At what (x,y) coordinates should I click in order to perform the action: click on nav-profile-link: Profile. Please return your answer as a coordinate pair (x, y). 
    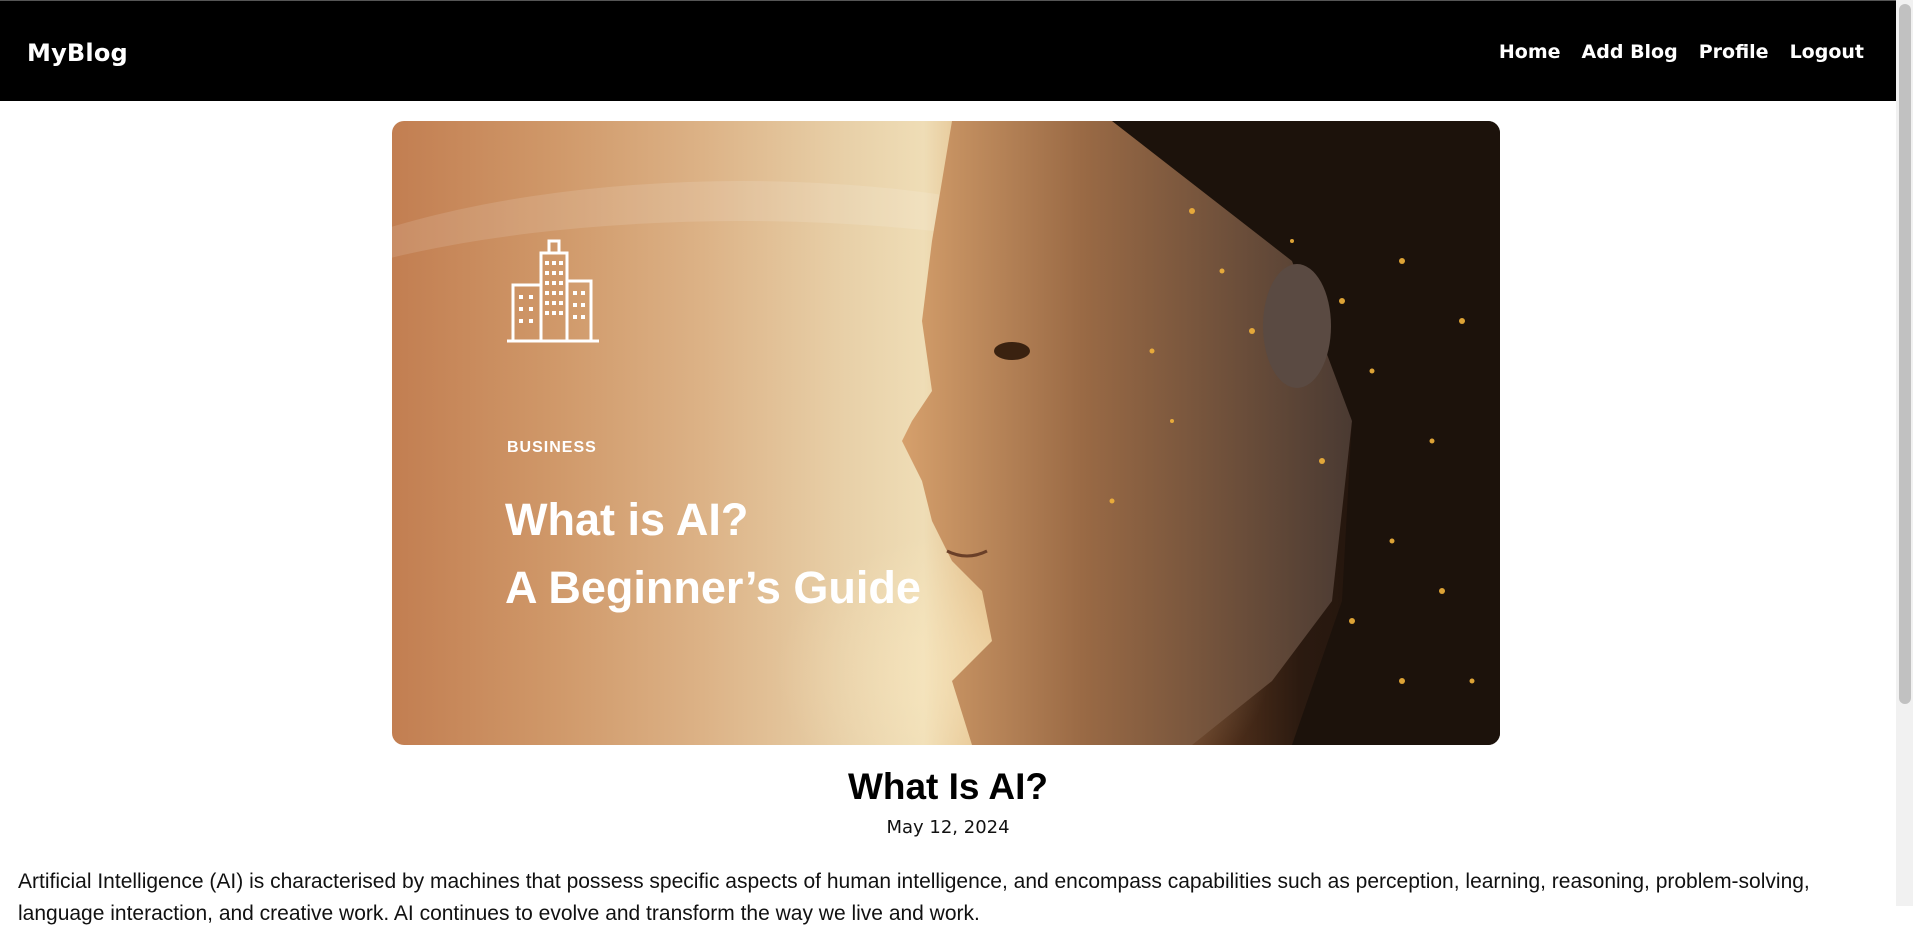
    Looking at the image, I should click on (1734, 52).